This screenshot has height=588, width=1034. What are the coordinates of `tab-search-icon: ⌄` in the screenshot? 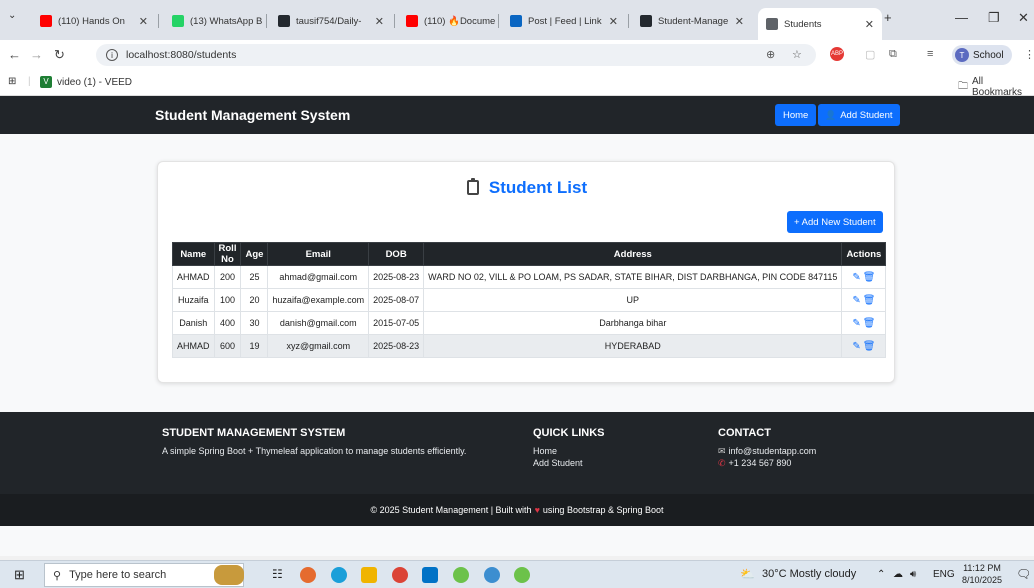 It's located at (12, 15).